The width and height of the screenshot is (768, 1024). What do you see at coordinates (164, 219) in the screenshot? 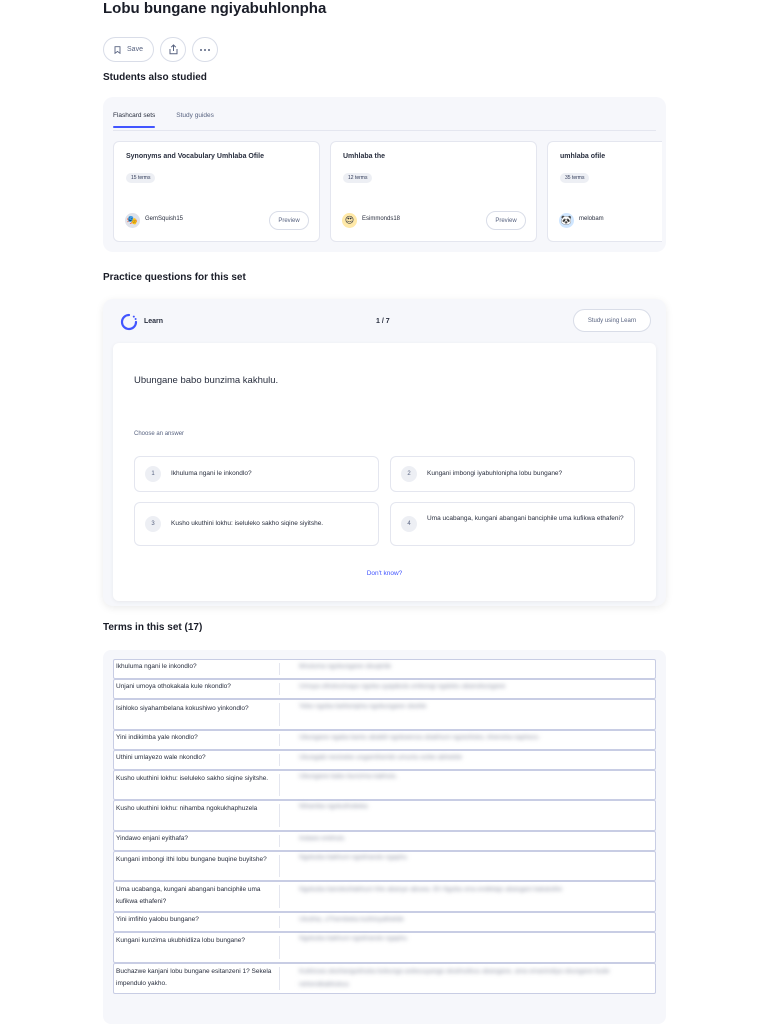
I see `author-name: GemSquish15` at bounding box center [164, 219].